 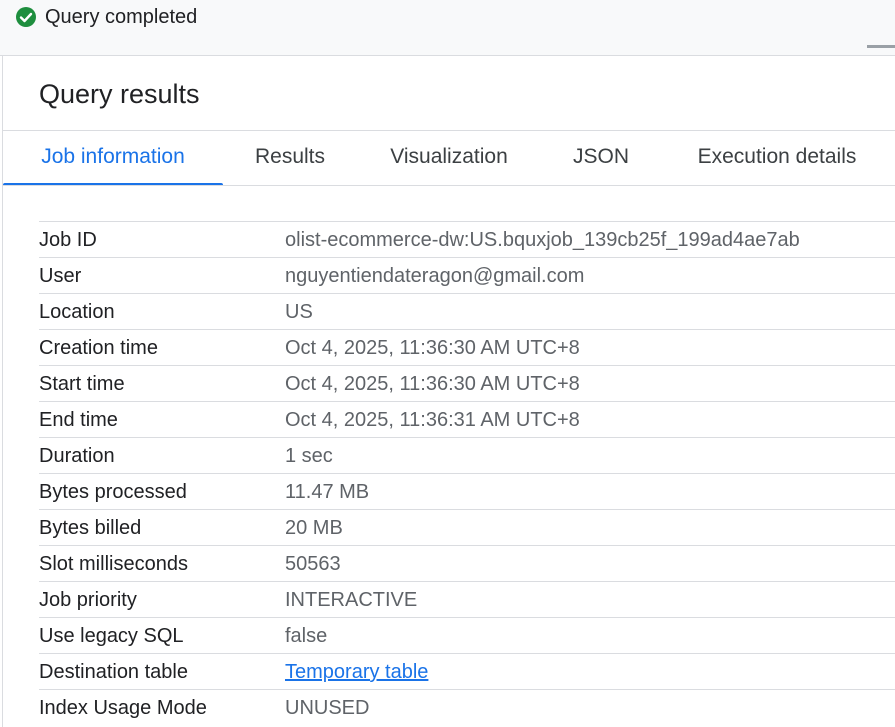 I want to click on job-priority-value: INTERACTIVE, so click(x=351, y=600).